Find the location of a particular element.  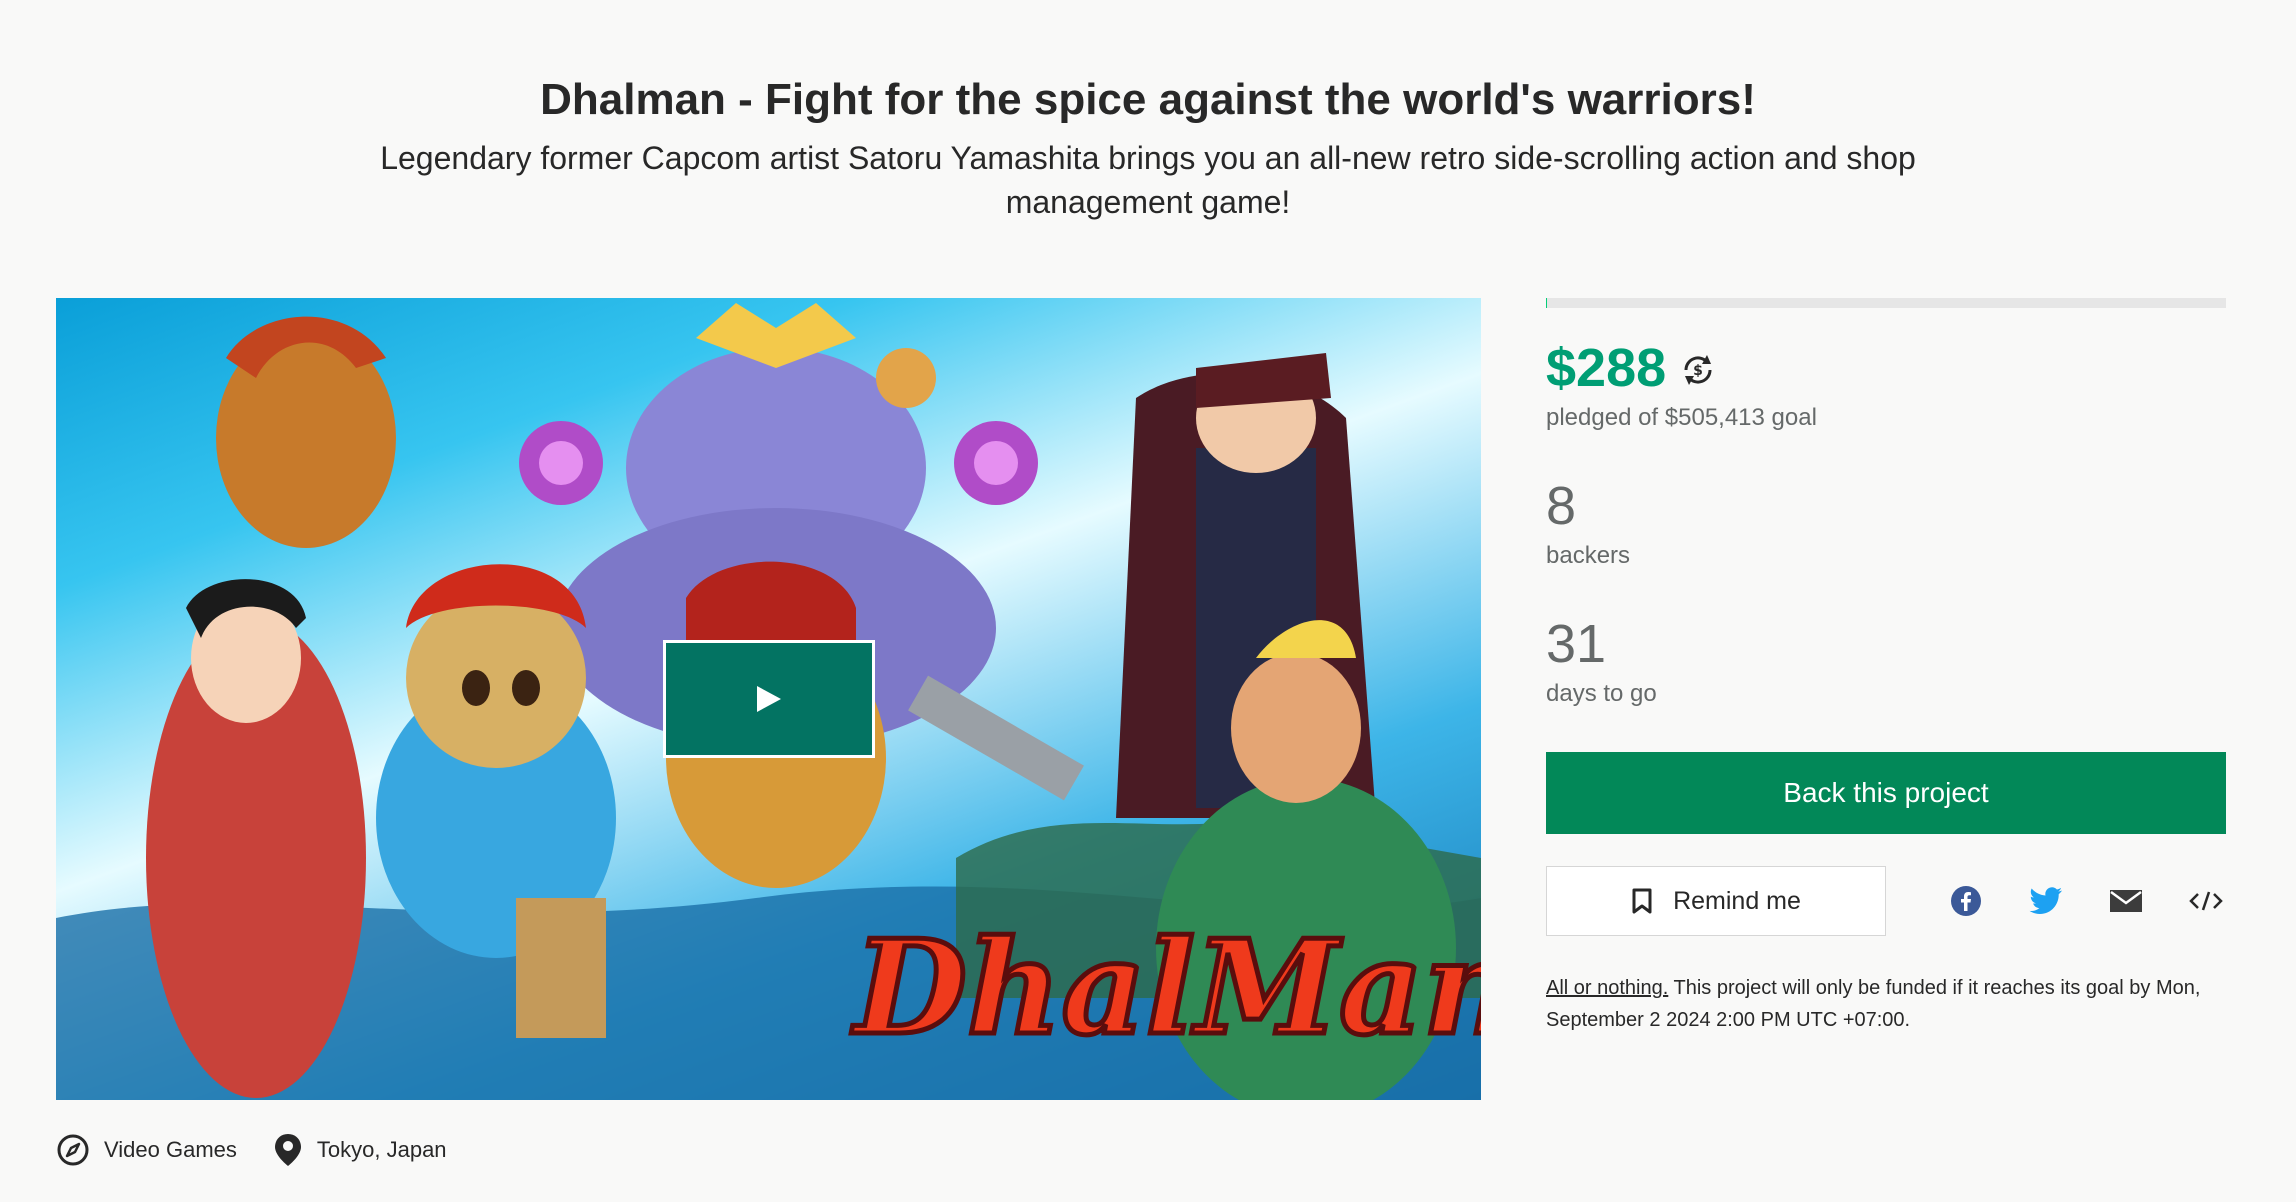

share-links is located at coordinates (2086, 901).